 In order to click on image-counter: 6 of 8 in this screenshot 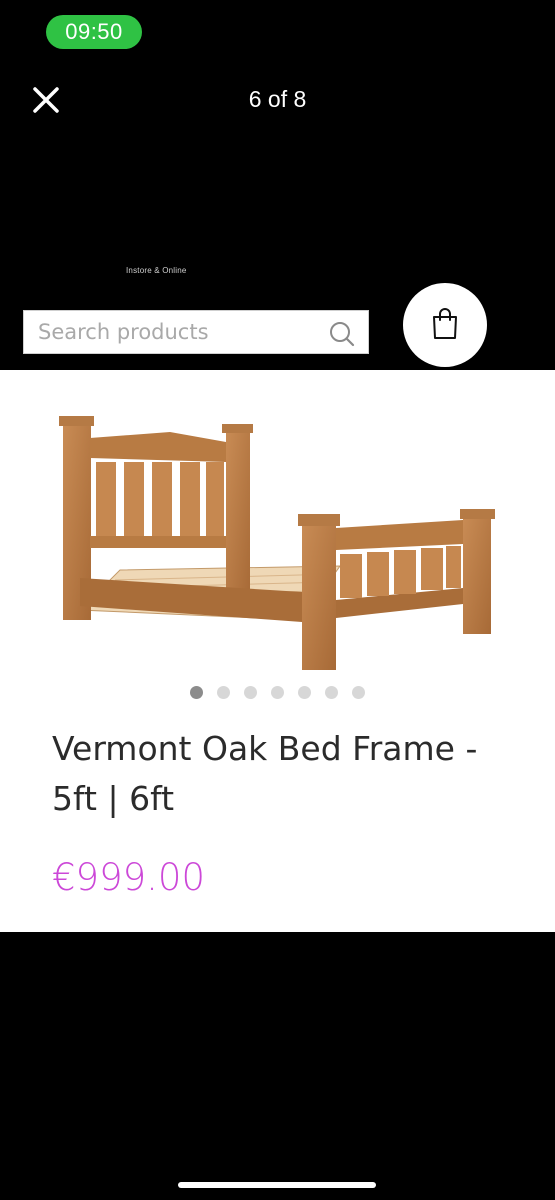, I will do `click(277, 99)`.